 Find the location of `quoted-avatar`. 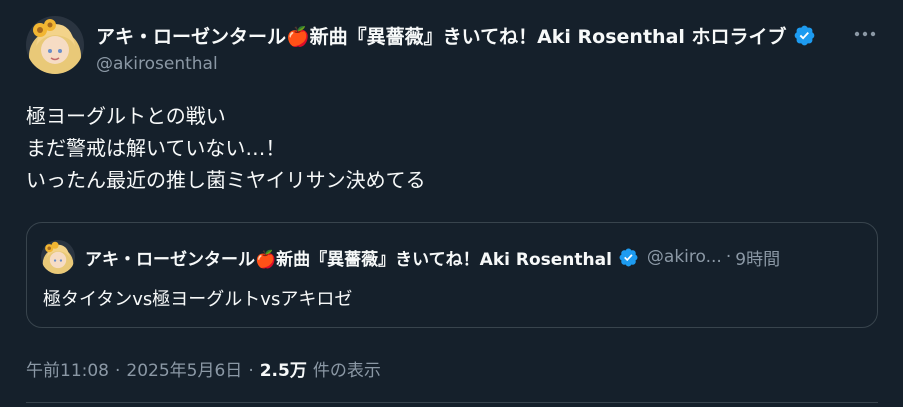

quoted-avatar is located at coordinates (58, 257).